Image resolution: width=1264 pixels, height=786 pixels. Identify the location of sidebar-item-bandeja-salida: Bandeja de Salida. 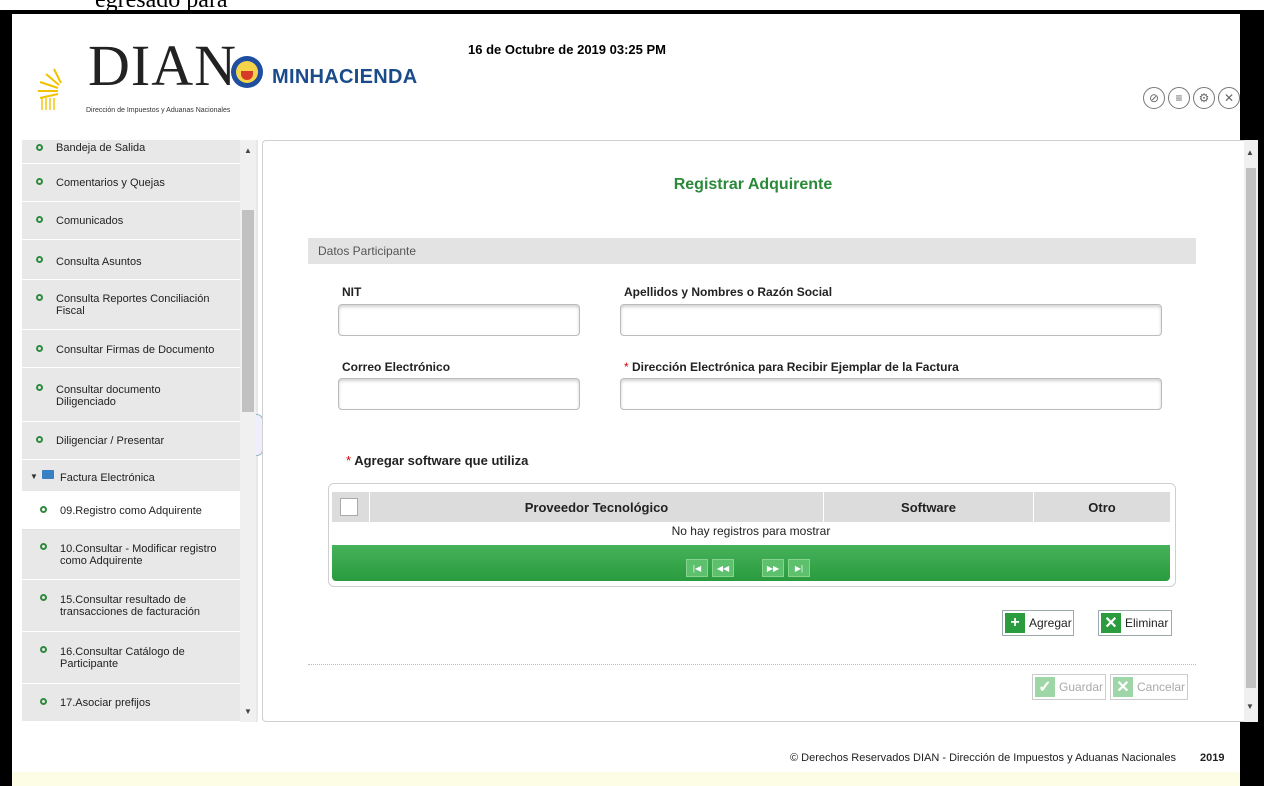
(131, 152).